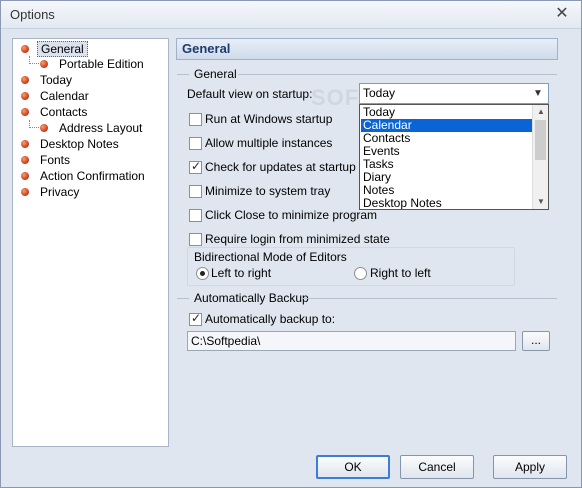 The height and width of the screenshot is (488, 582). Describe the element at coordinates (101, 64) in the screenshot. I see `tree-item-label: Portable Edition` at that location.